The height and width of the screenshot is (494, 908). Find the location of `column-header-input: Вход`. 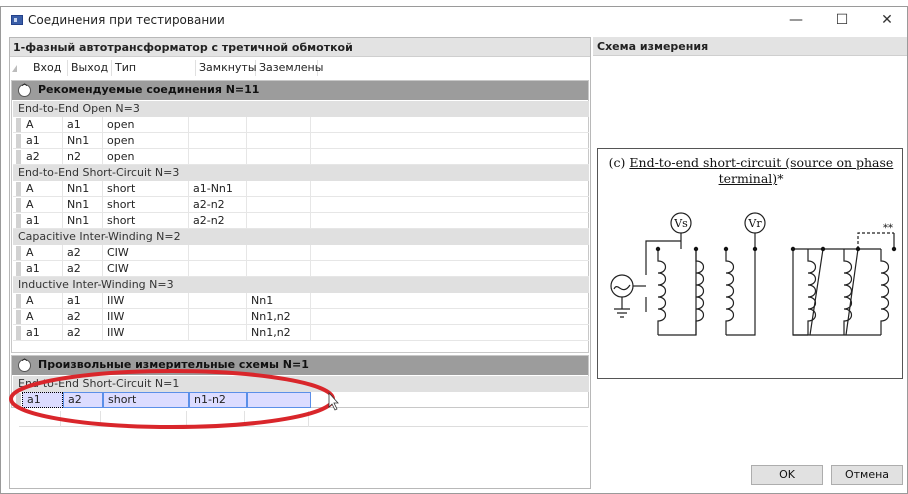

column-header-input: Вход is located at coordinates (49, 68).